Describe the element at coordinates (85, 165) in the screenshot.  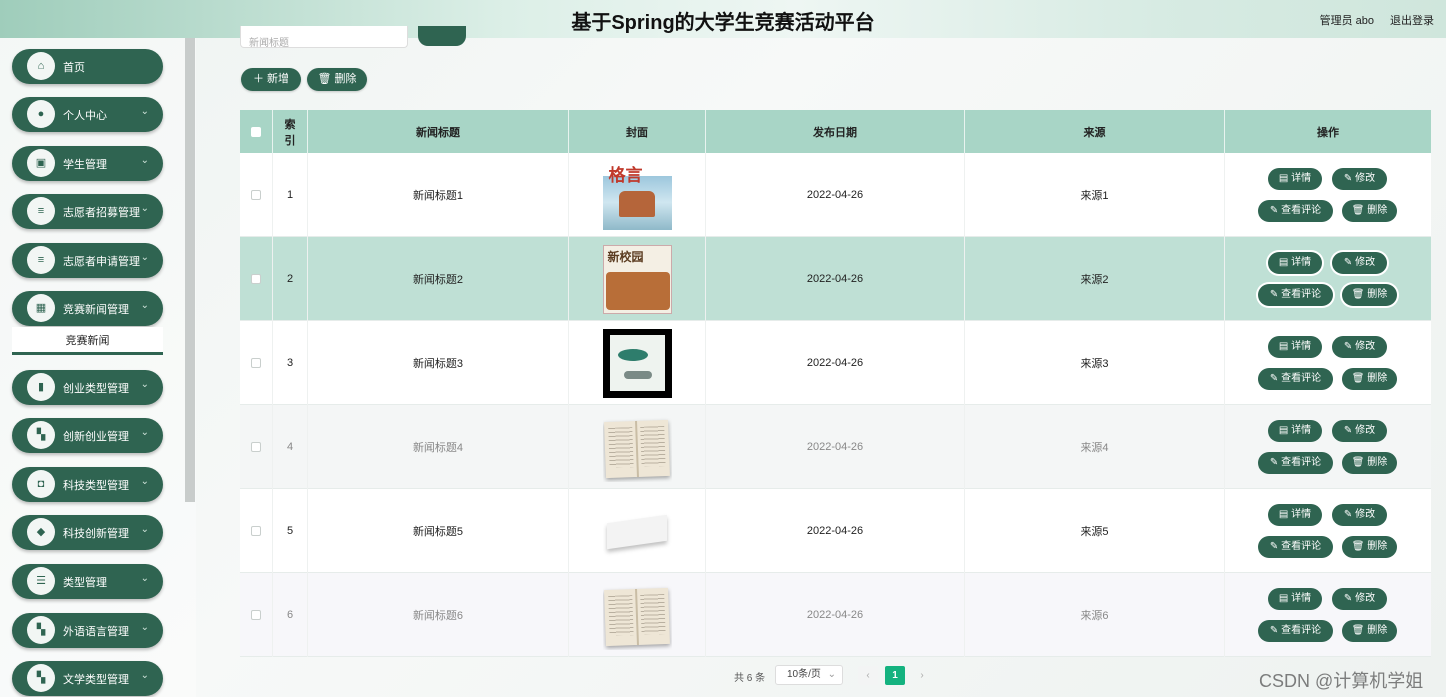
I see `sidebar-item-label: 学生管理` at that location.